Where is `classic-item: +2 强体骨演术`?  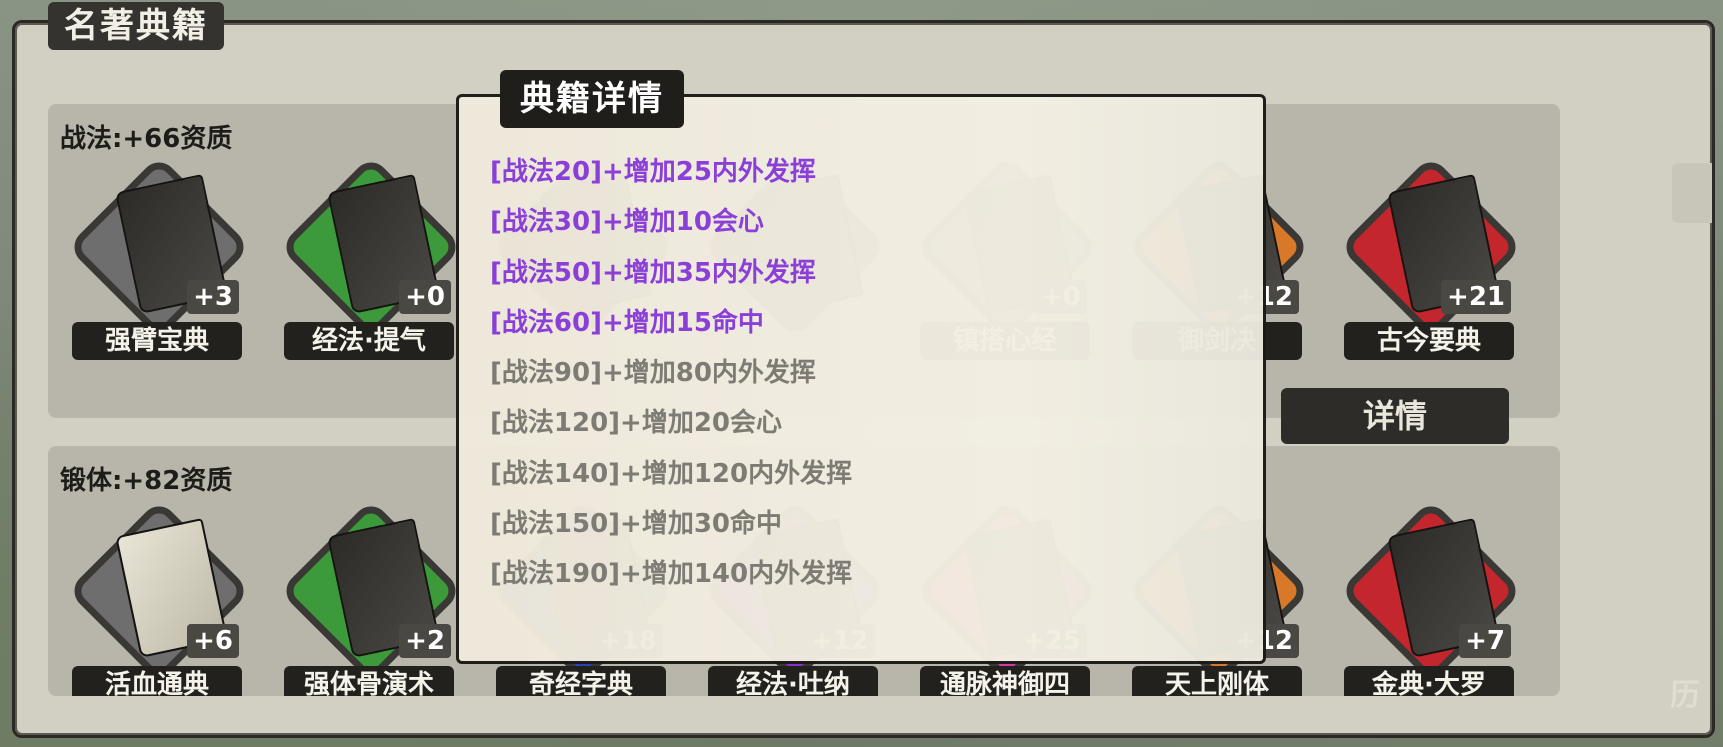
classic-item: +2 强体骨演术 is located at coordinates (371, 597).